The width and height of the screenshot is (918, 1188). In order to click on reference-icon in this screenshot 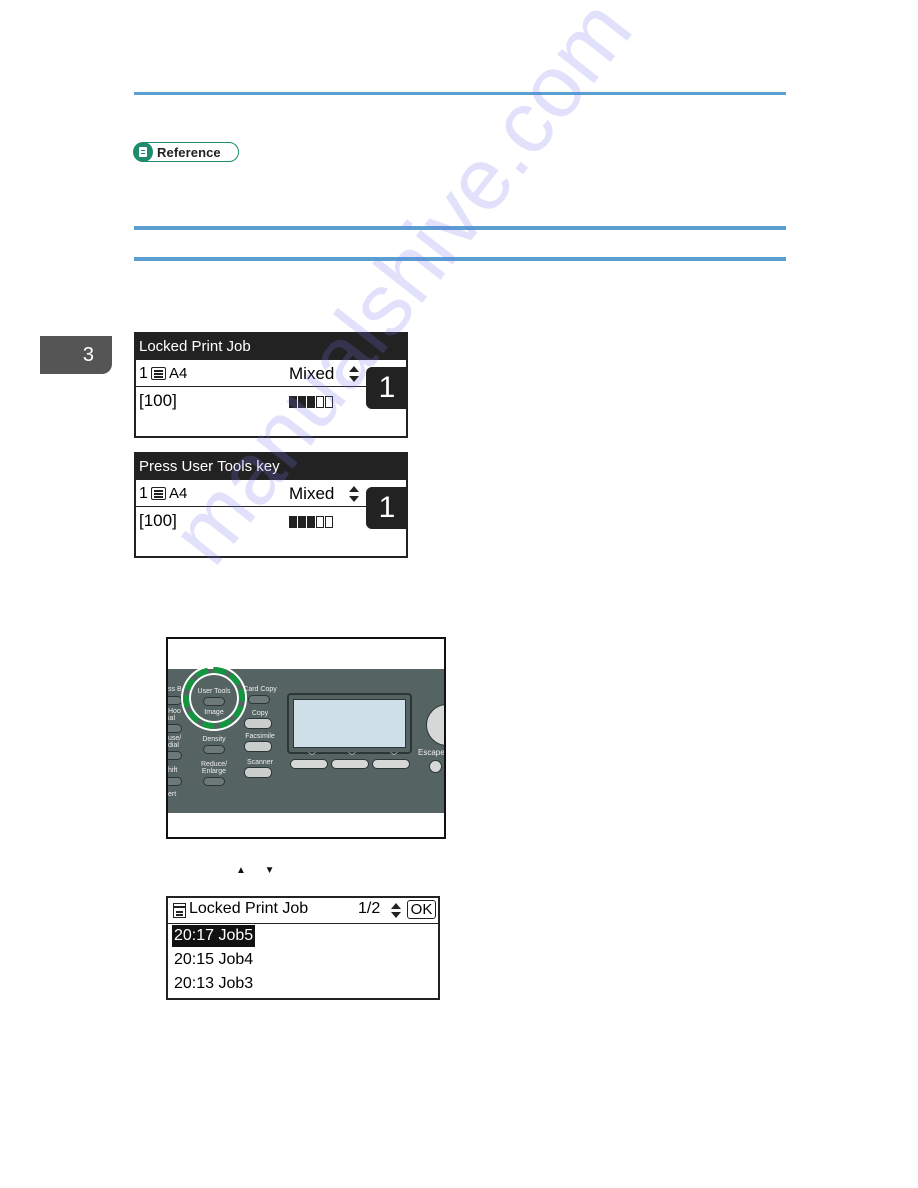, I will do `click(143, 152)`.